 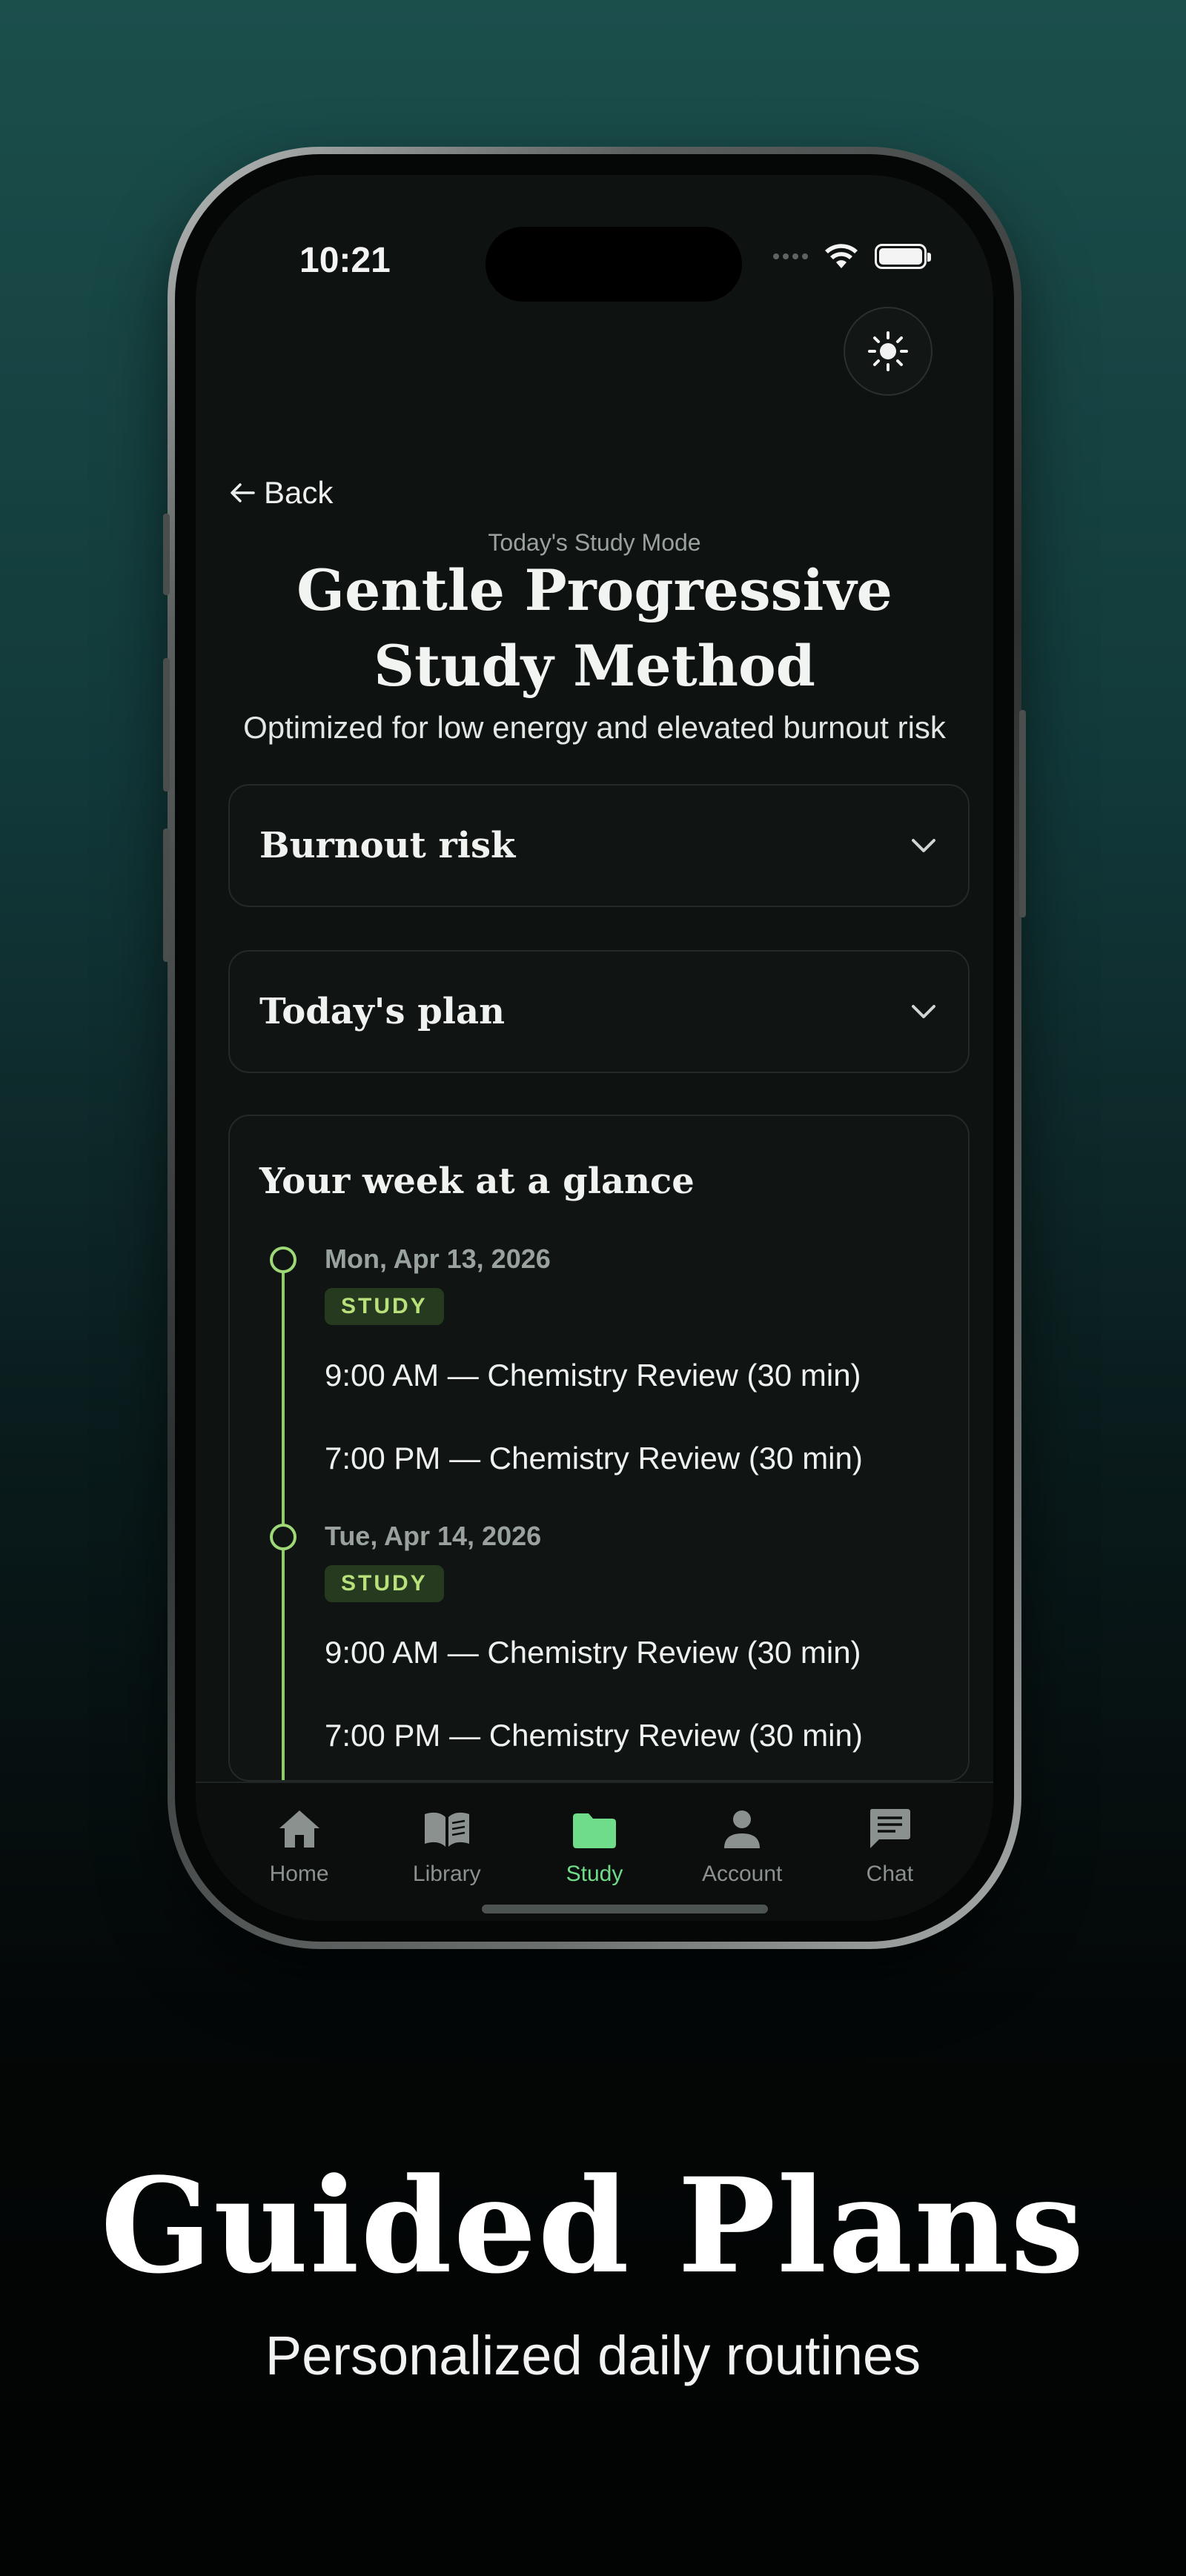 I want to click on chat-icon, so click(x=890, y=1829).